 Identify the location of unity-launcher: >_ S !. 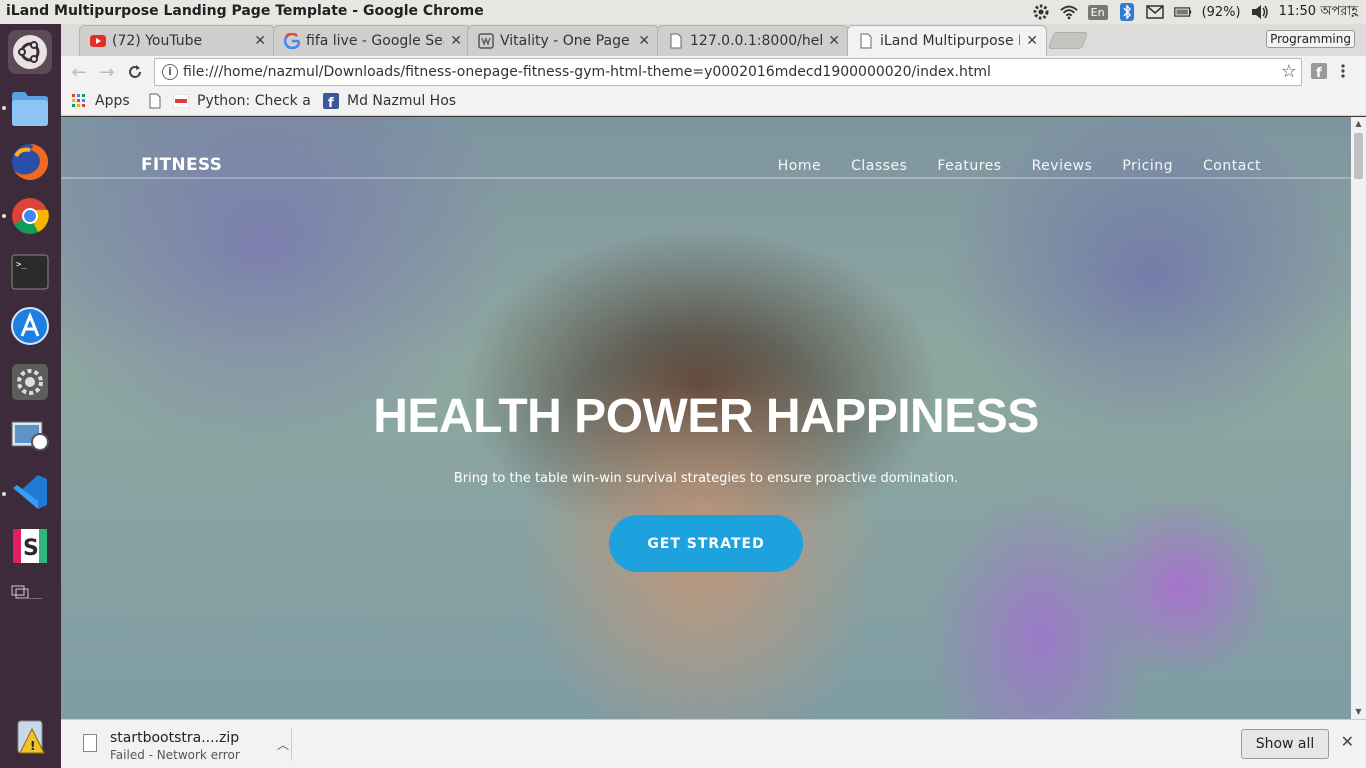
(30, 396).